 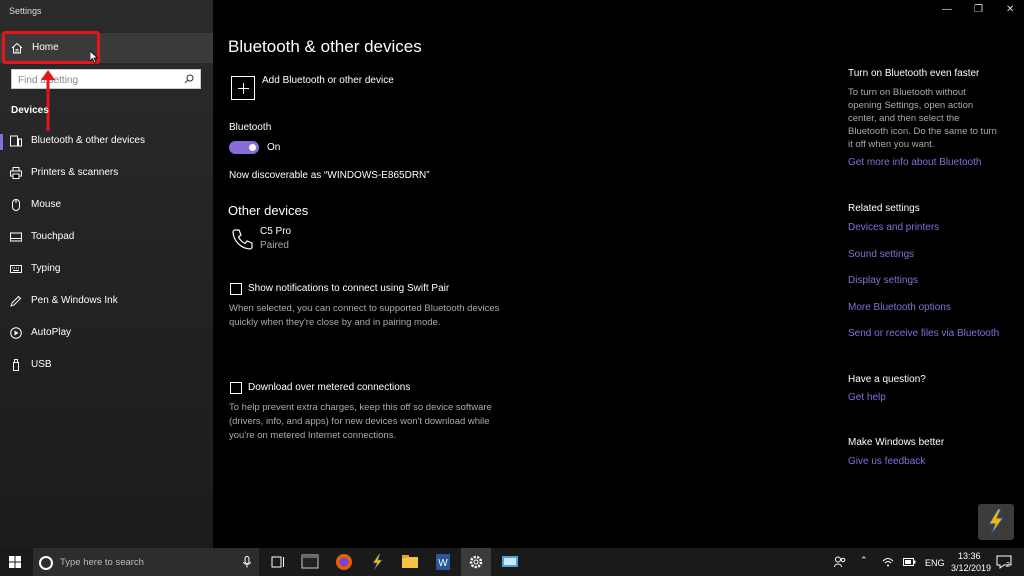 What do you see at coordinates (106, 334) in the screenshot?
I see `sidebar-item-autoplay: AutoPlay` at bounding box center [106, 334].